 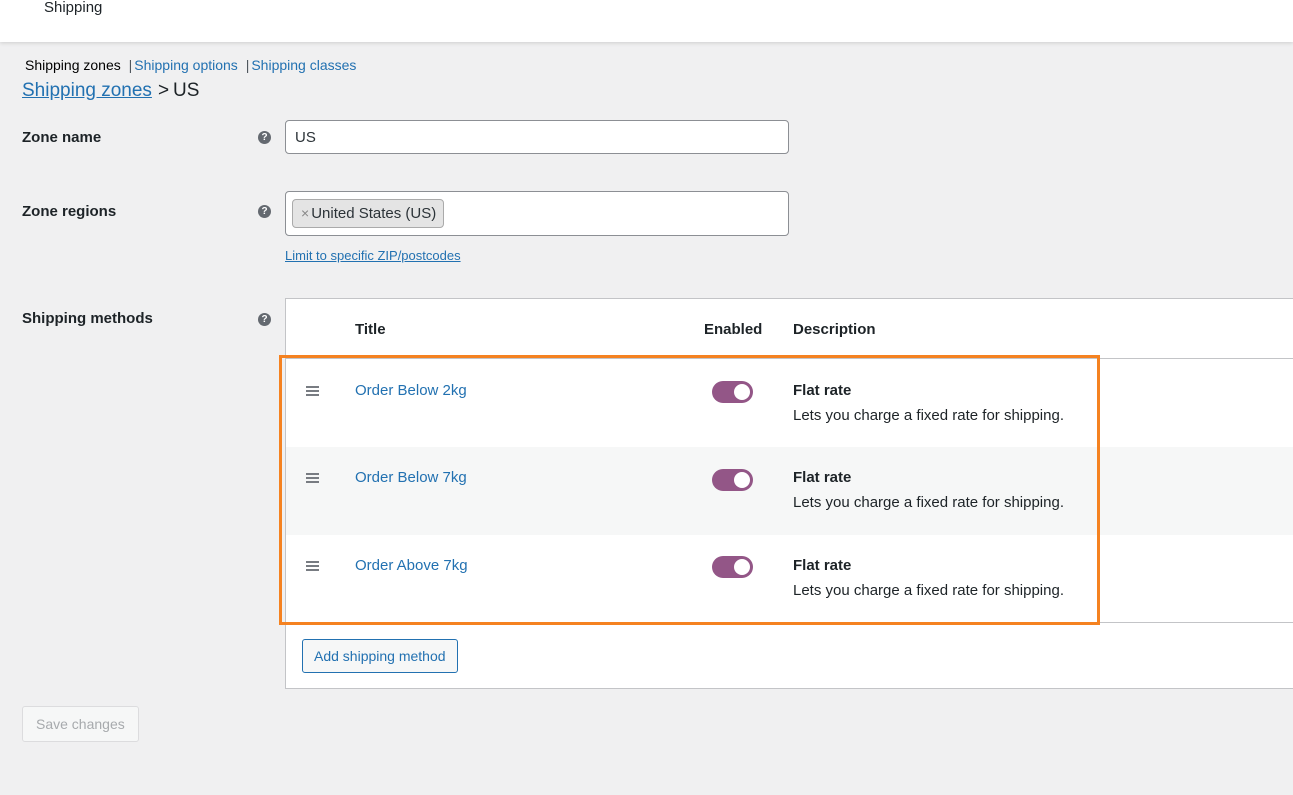 What do you see at coordinates (80, 724) in the screenshot?
I see `save-changes-button: Save changes` at bounding box center [80, 724].